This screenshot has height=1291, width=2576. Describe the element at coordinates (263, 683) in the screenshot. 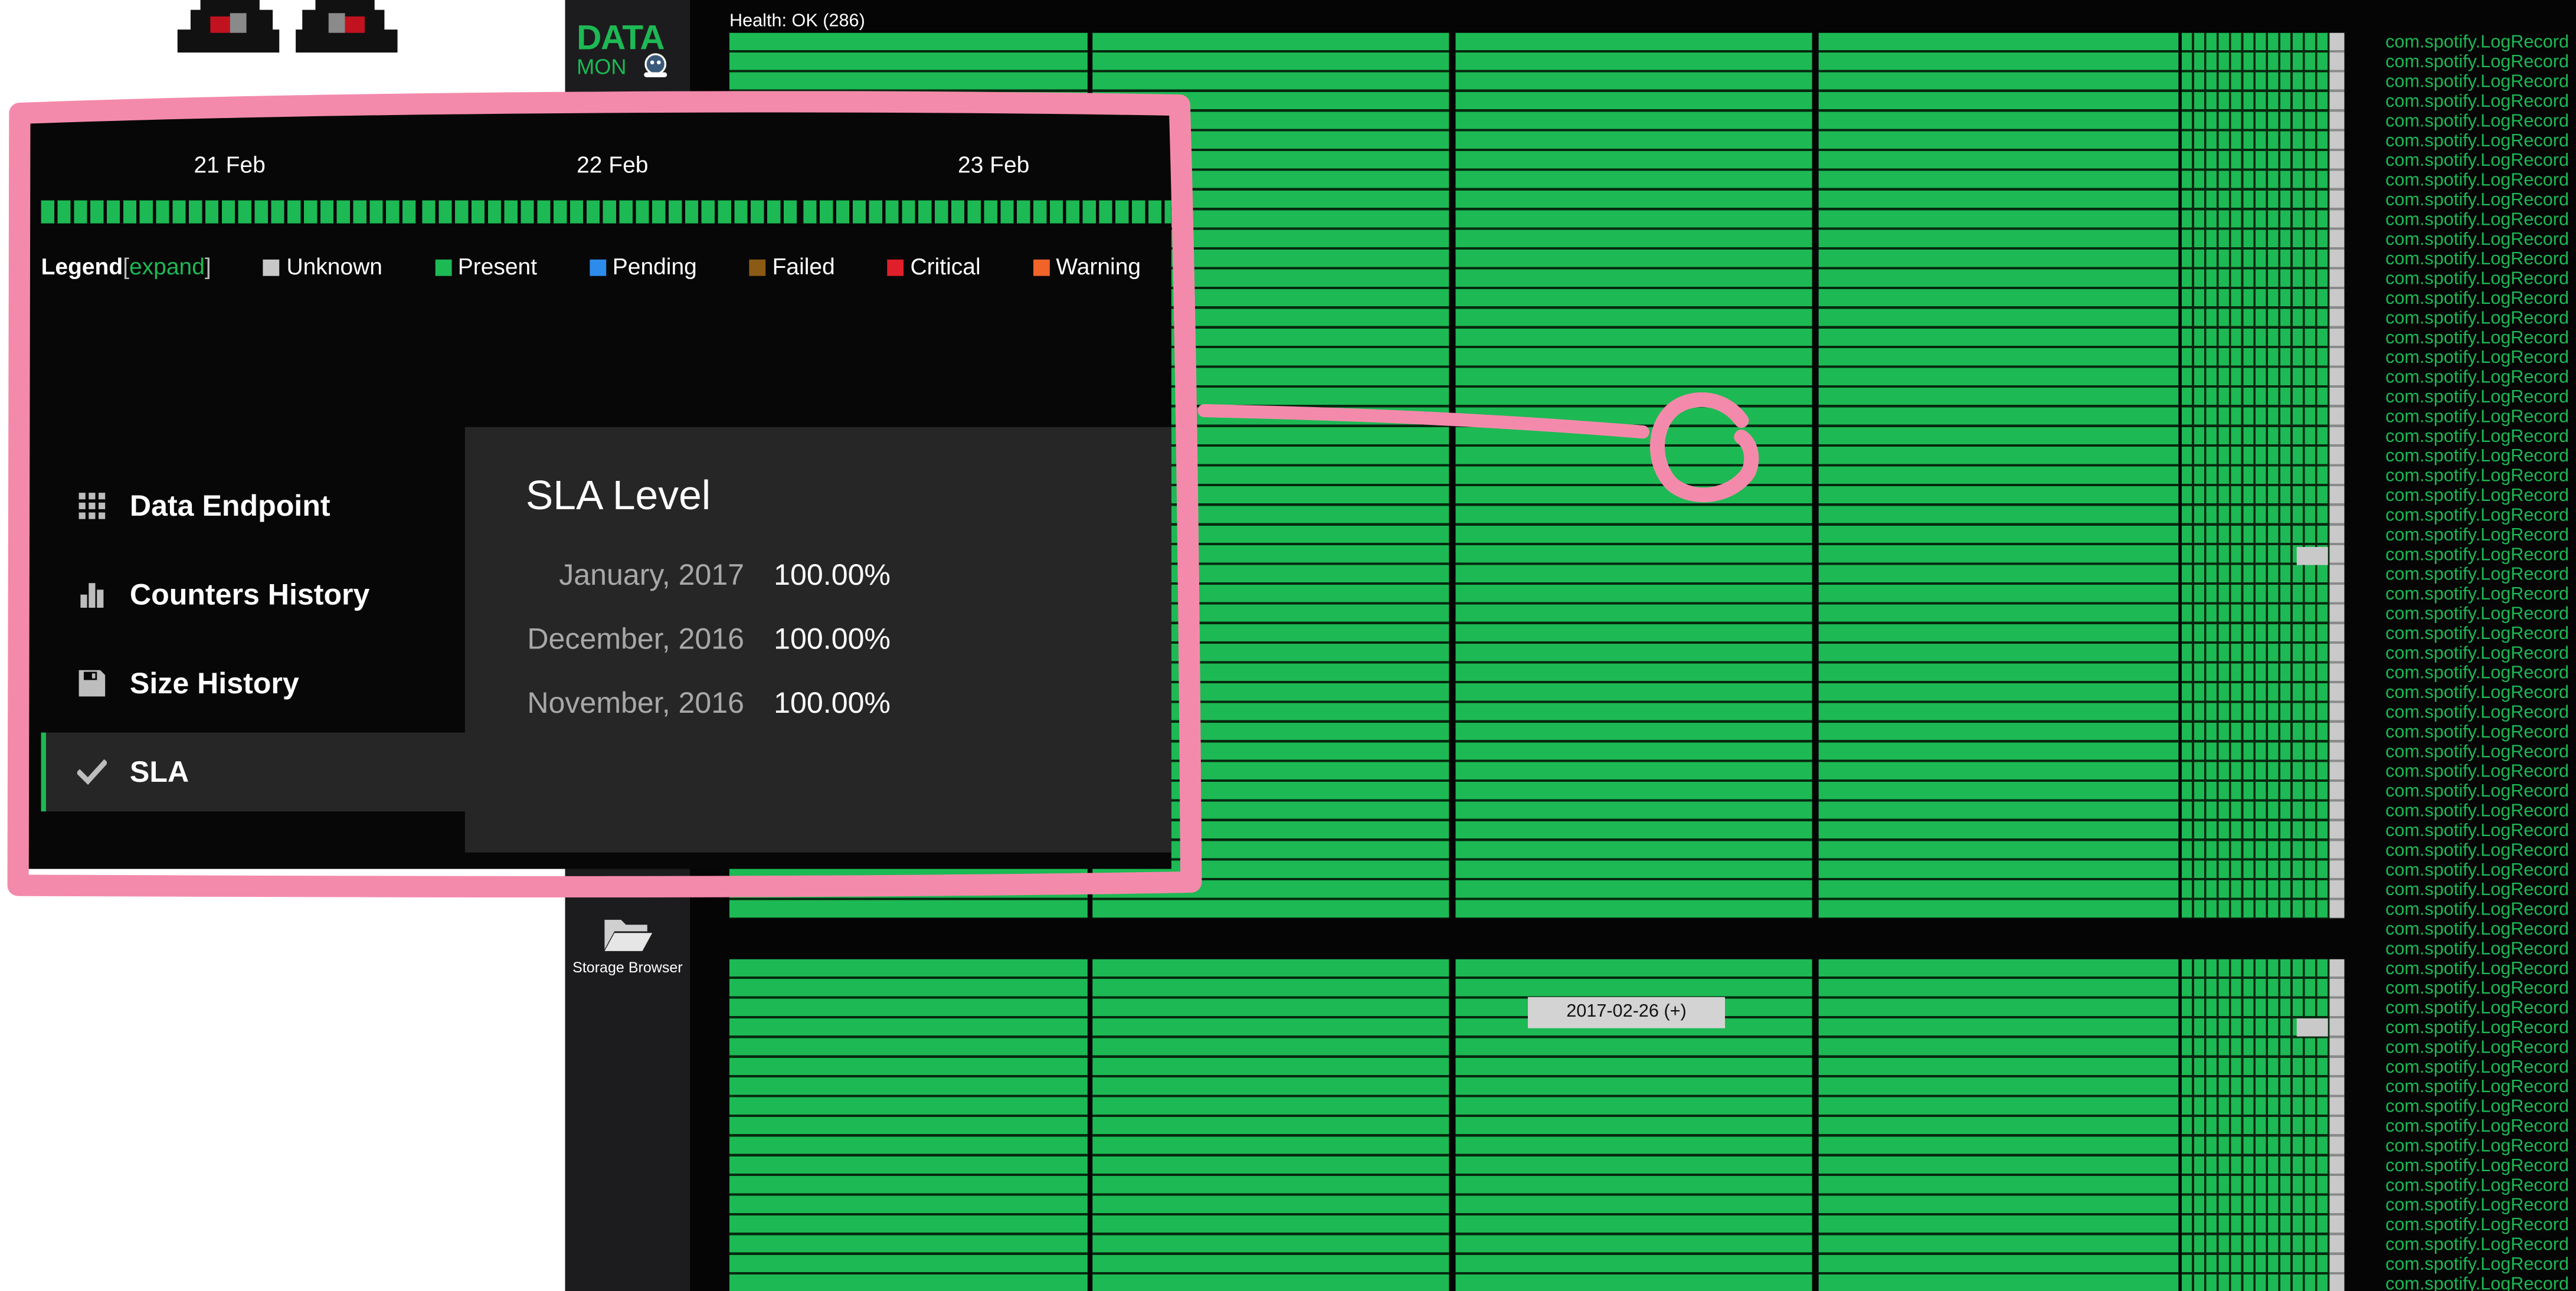

I see `nav-size-history: Size History` at that location.